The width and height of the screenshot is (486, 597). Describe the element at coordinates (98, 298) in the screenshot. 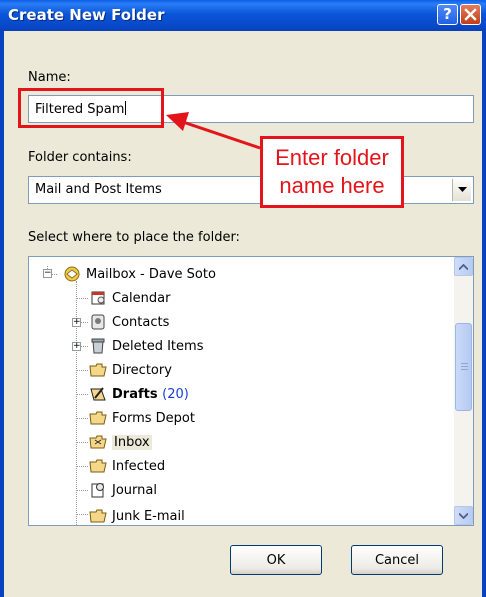

I see `calendar-icon` at that location.